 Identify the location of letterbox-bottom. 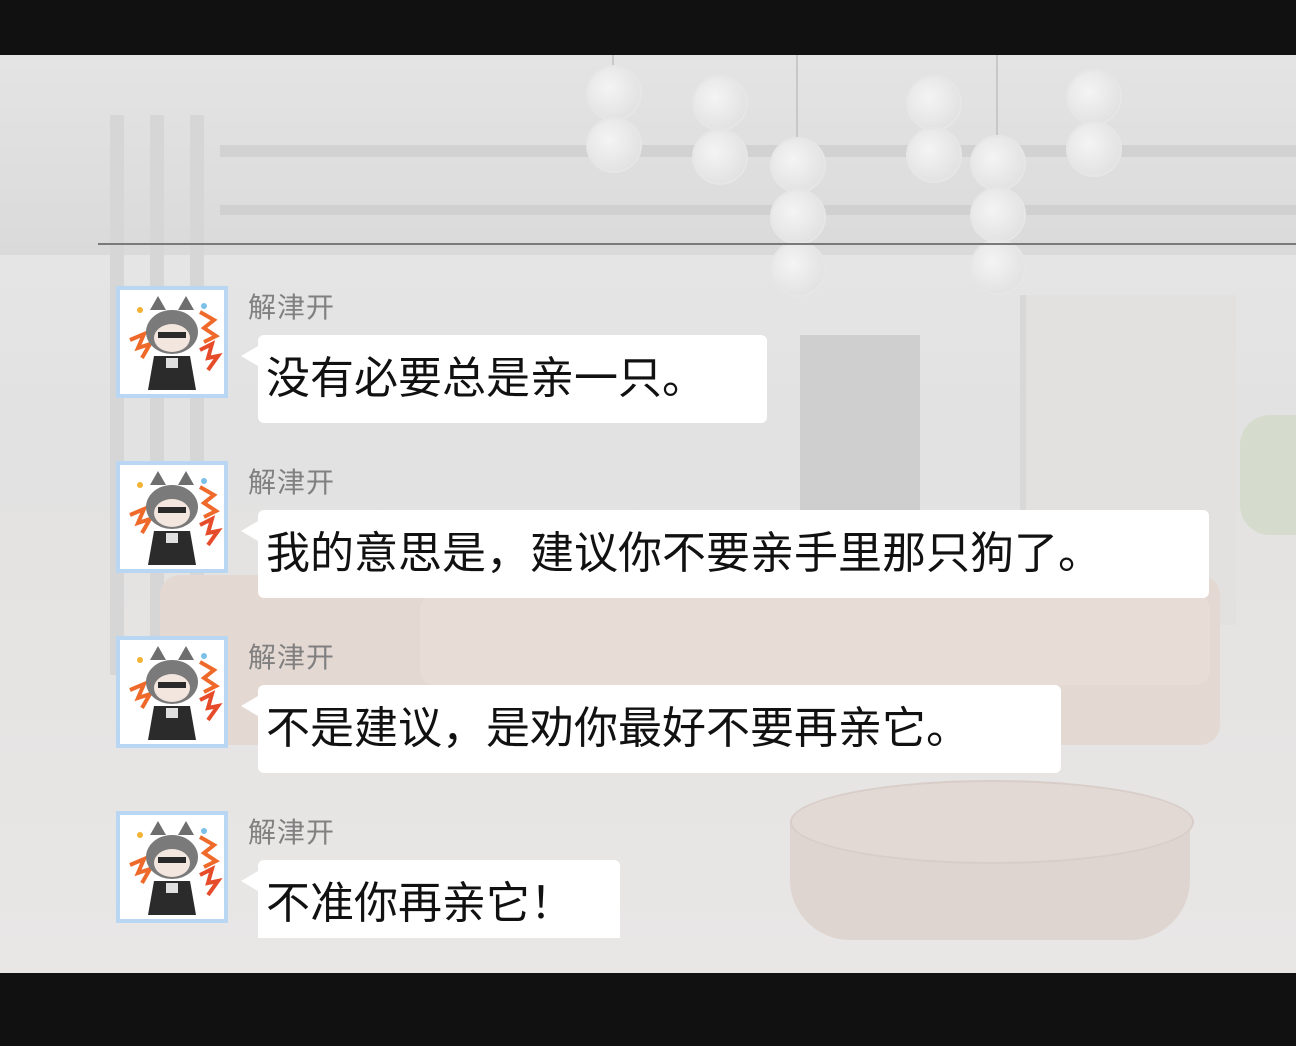
(648, 1009).